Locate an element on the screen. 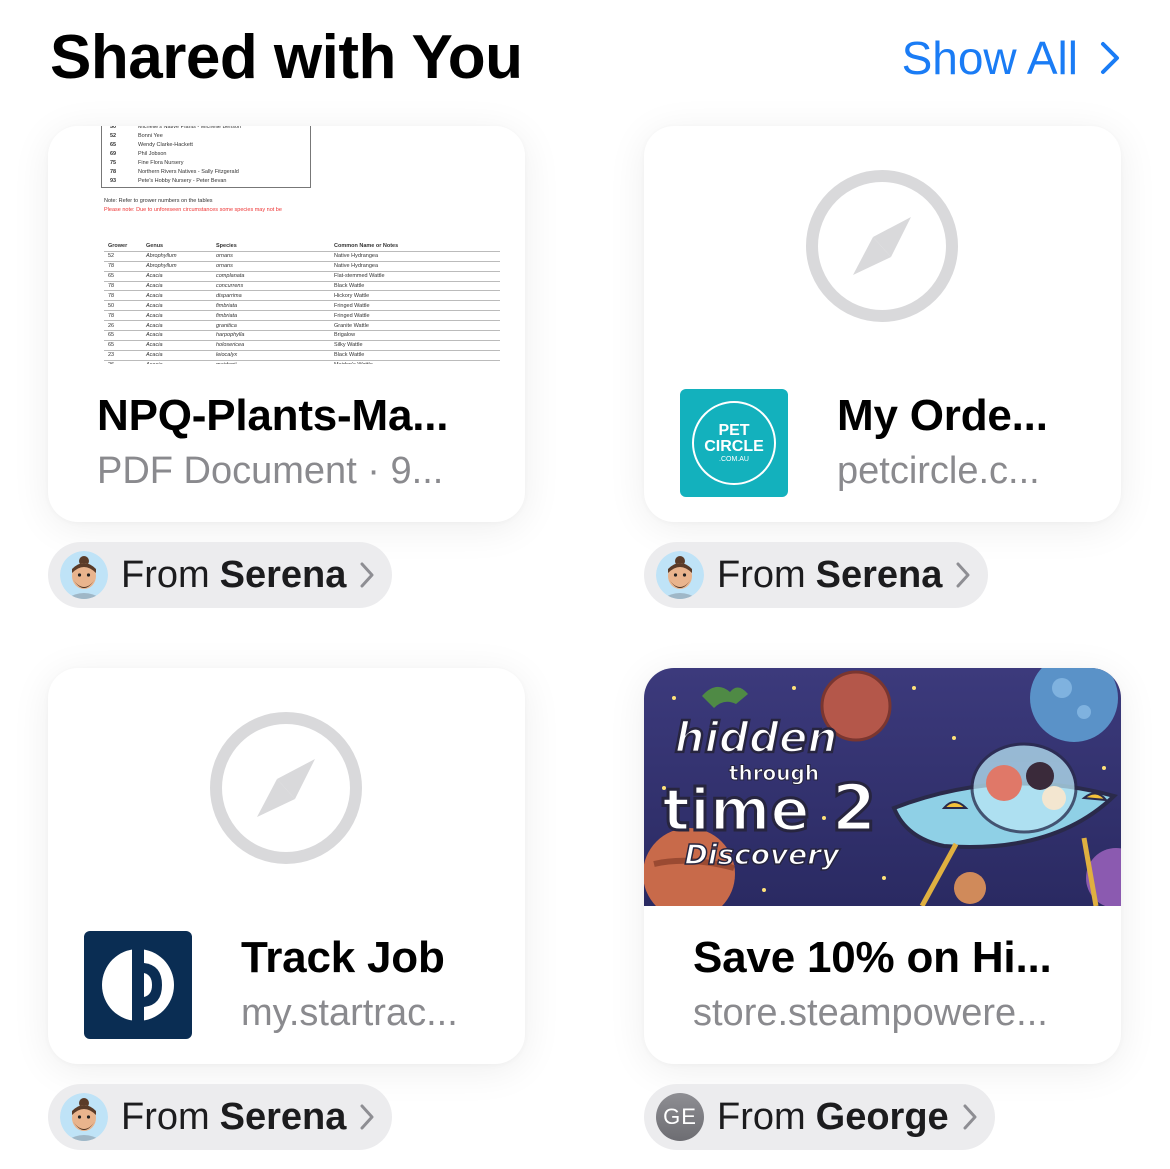  table-cell: Native Hydrangea is located at coordinates (415, 256).